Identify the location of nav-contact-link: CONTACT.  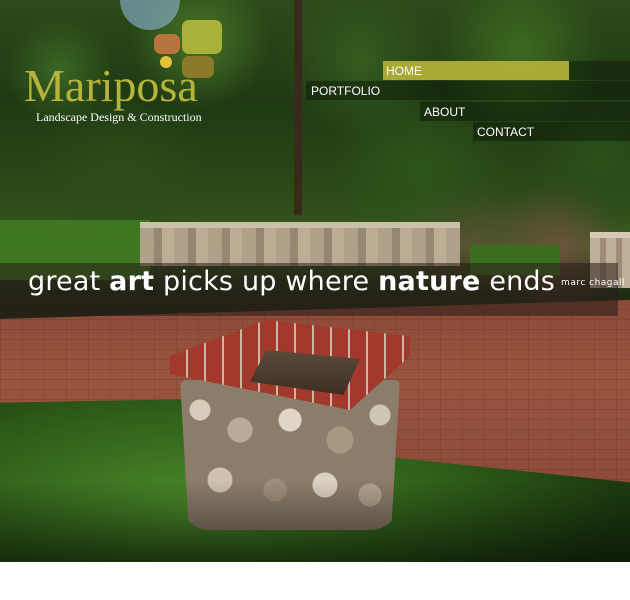
(505, 132).